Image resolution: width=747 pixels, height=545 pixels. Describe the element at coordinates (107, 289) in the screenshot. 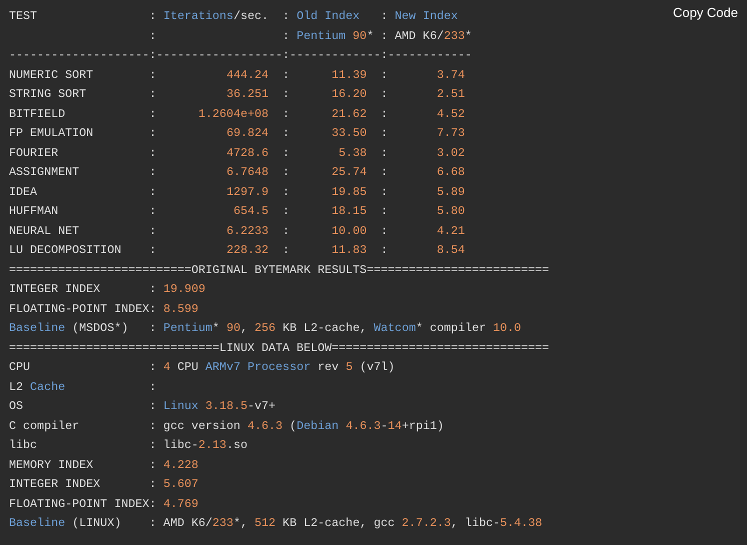

I see `code-line: INTEGER INDEX : 19.909` at that location.